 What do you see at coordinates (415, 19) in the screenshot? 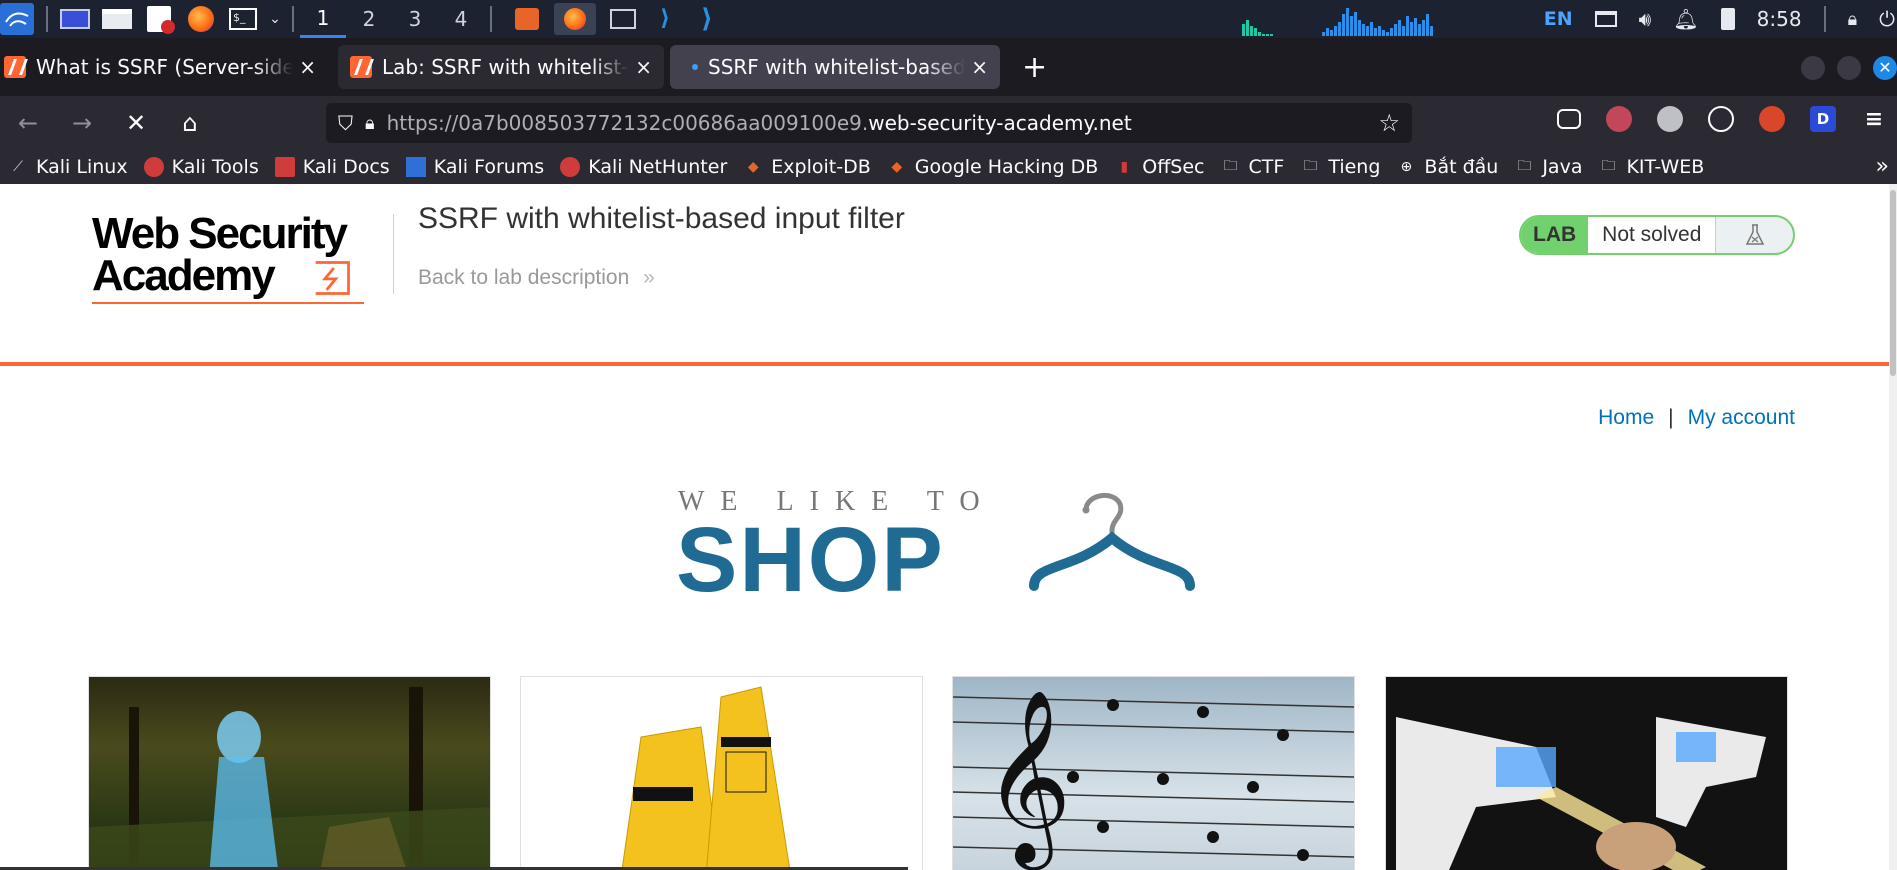
I see `workspace-3: 3` at bounding box center [415, 19].